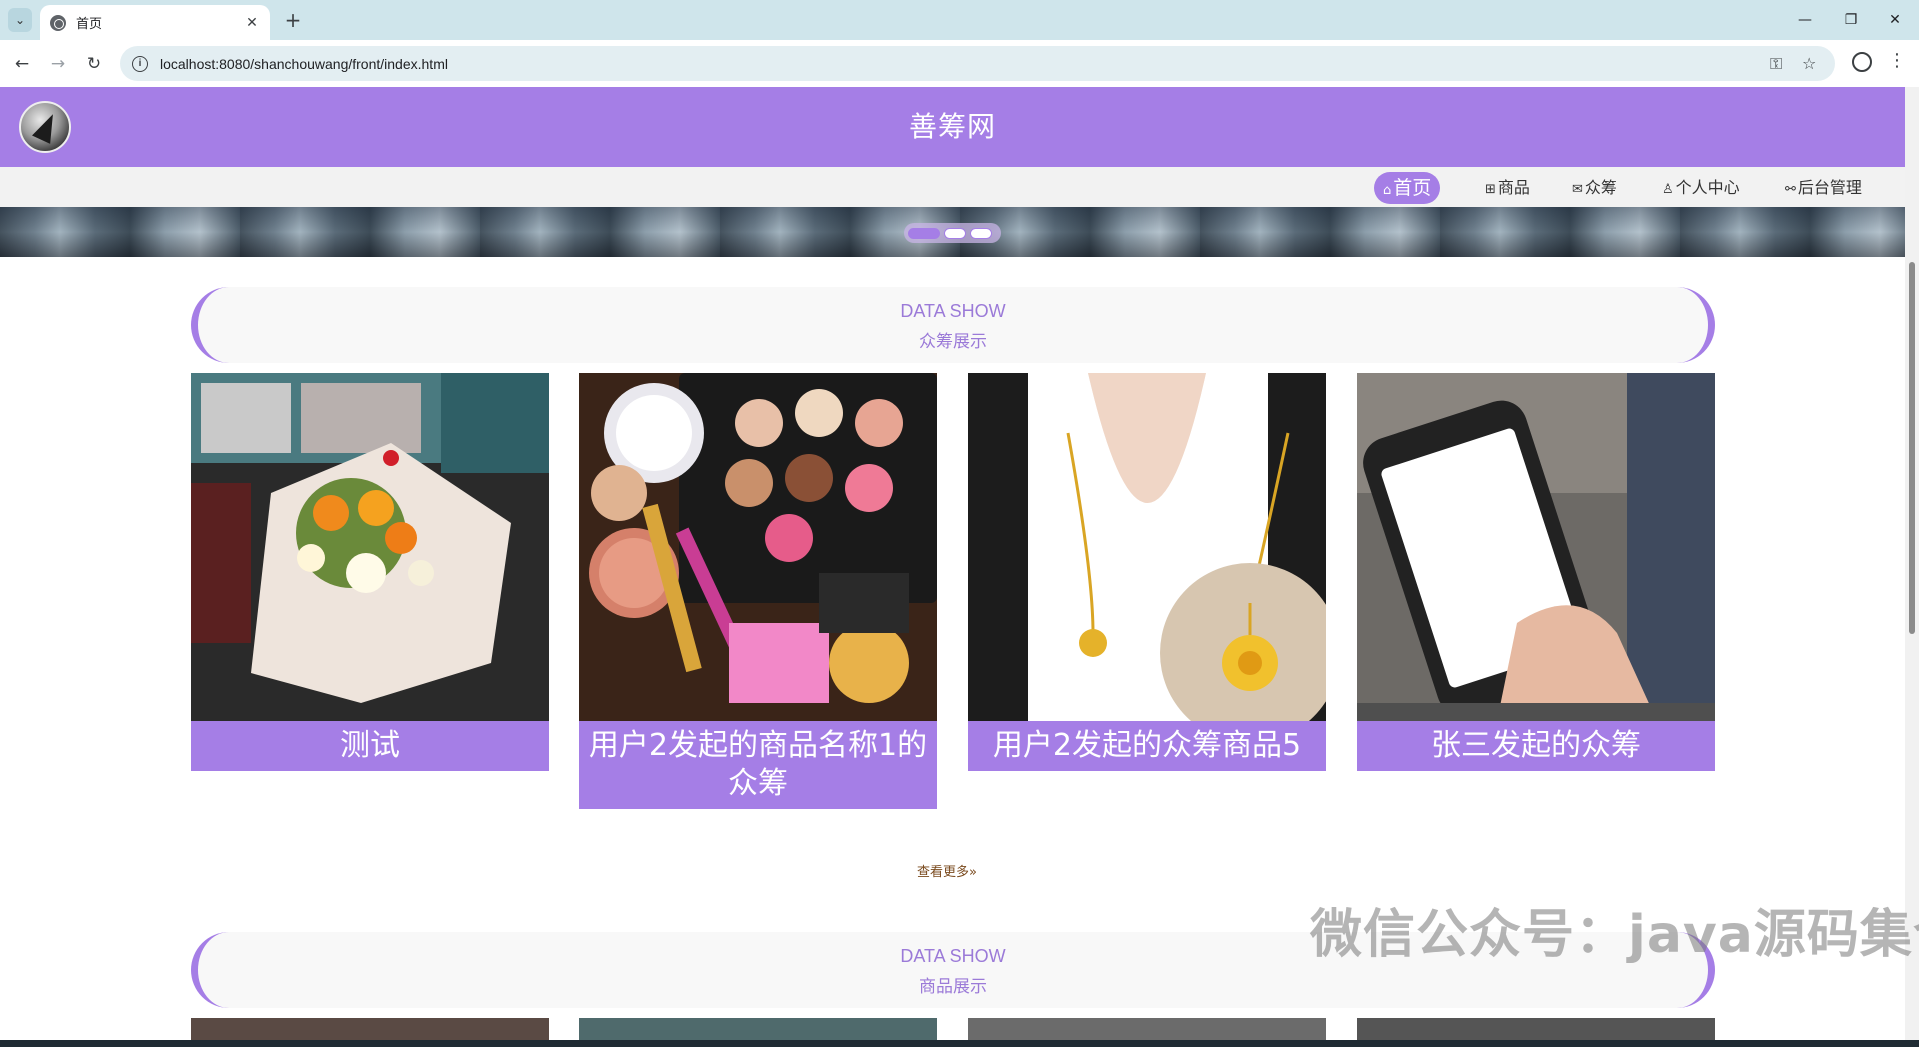 The height and width of the screenshot is (1047, 1919). I want to click on site-header: 善筹网, so click(952, 127).